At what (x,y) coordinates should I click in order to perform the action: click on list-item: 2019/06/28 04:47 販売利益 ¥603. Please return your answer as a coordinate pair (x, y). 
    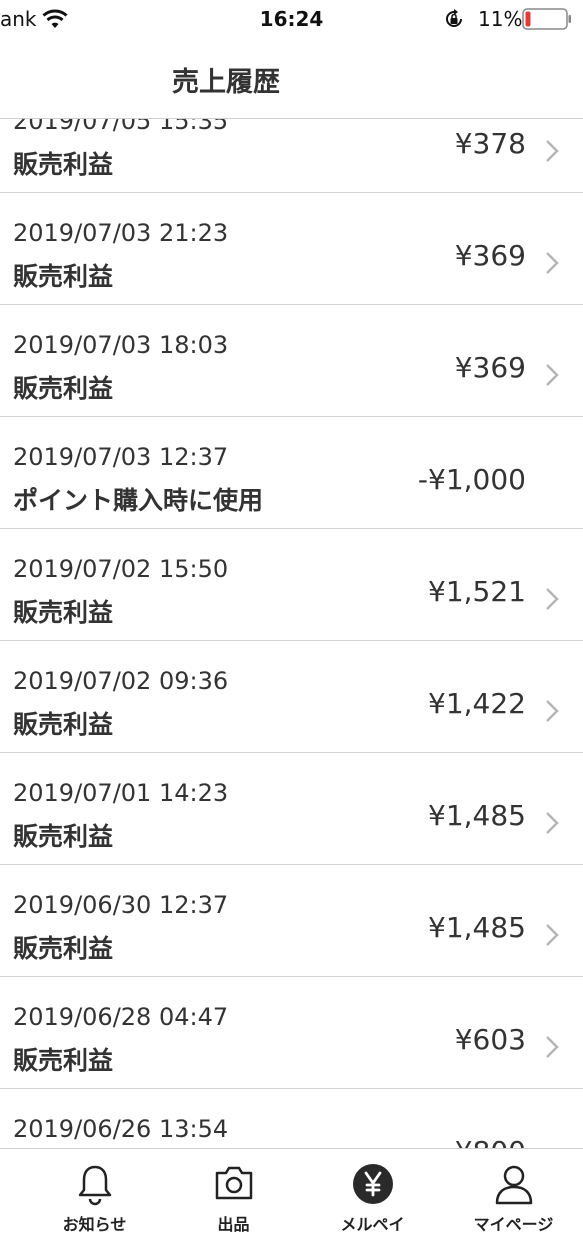
    Looking at the image, I should click on (291, 1033).